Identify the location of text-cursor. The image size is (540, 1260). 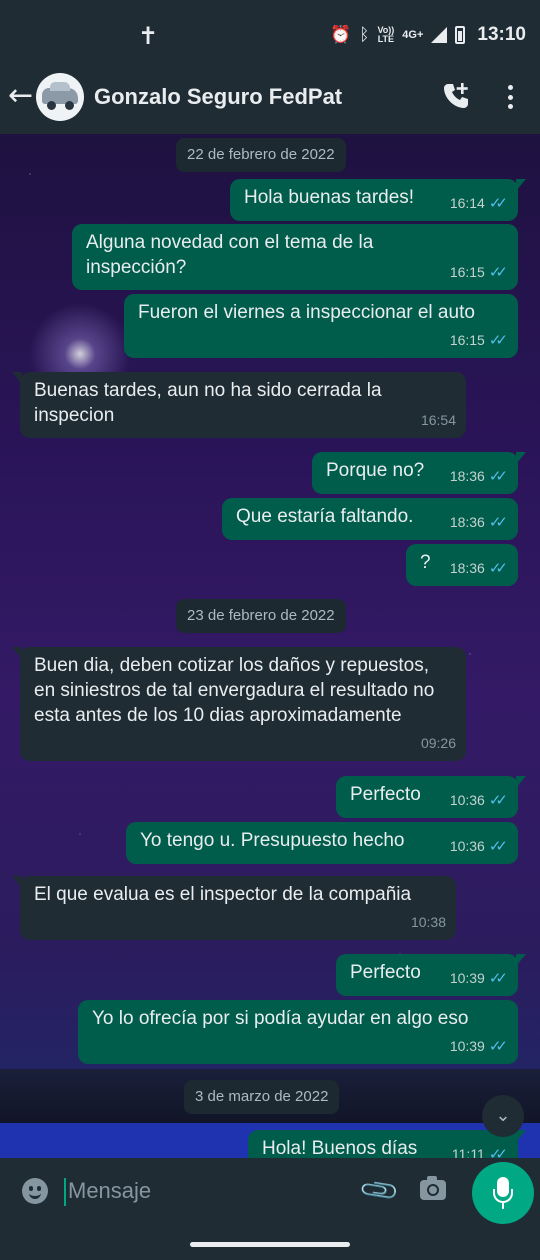
(65, 1192).